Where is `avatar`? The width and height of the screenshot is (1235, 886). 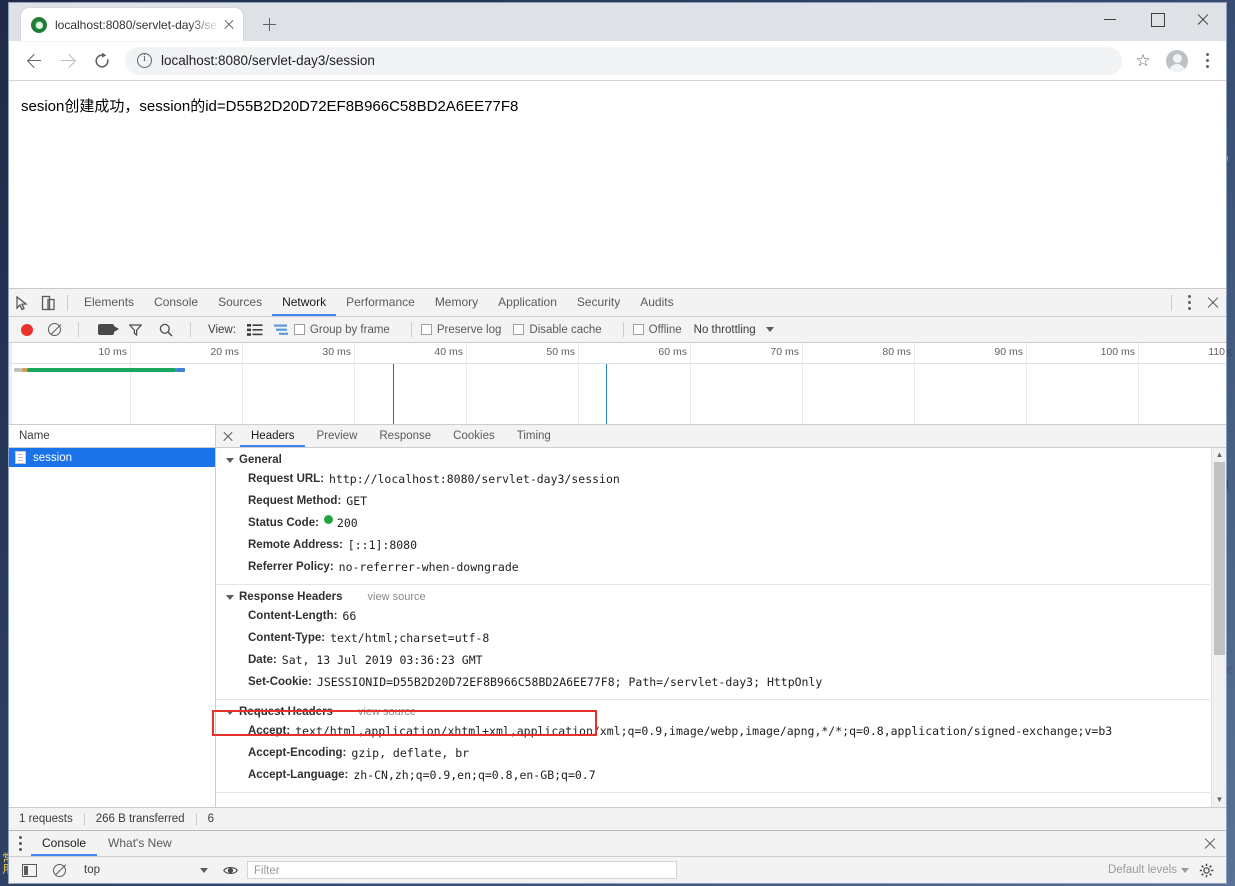 avatar is located at coordinates (1177, 60).